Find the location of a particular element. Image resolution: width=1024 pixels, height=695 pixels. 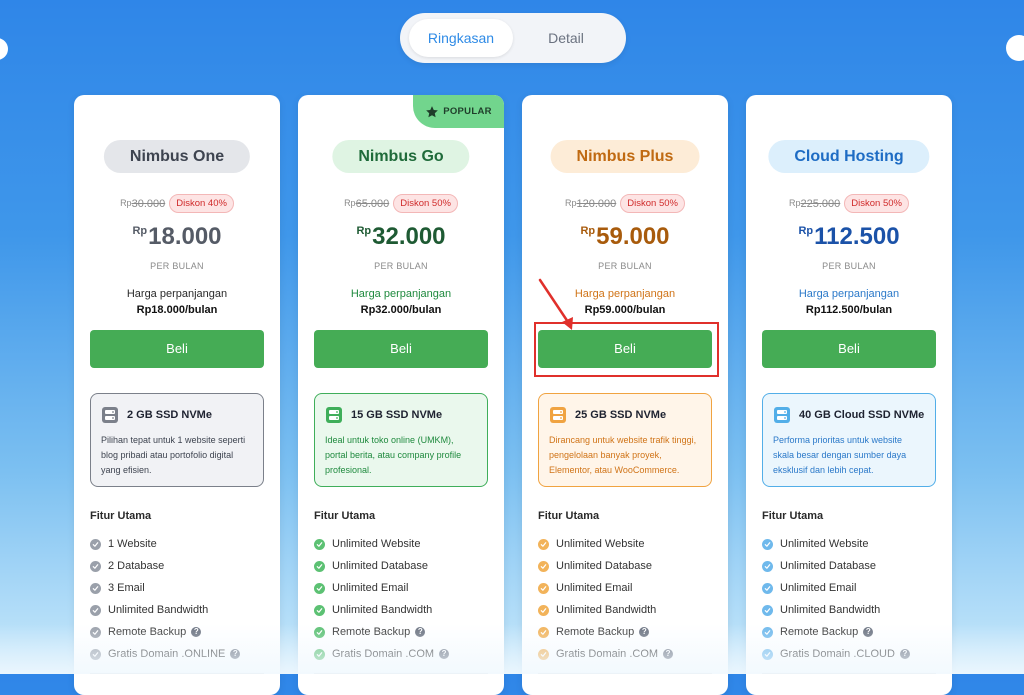

original-price: Rp225.000 Diskon 50% is located at coordinates (849, 203).